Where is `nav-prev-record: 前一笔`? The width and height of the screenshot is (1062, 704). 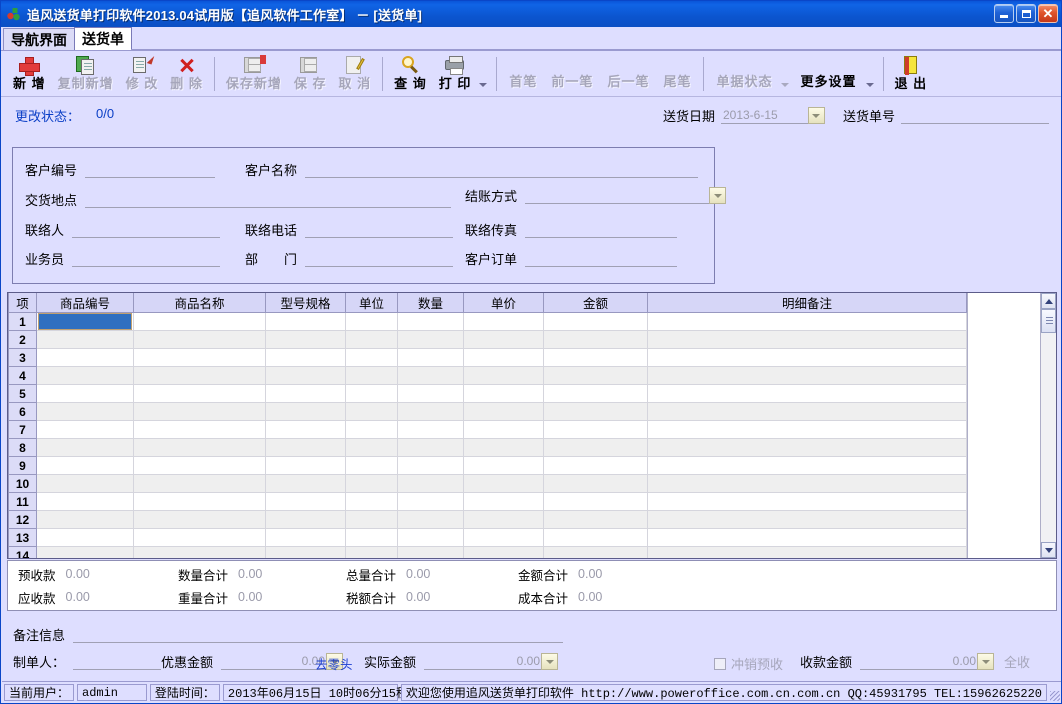 nav-prev-record: 前一笔 is located at coordinates (572, 74).